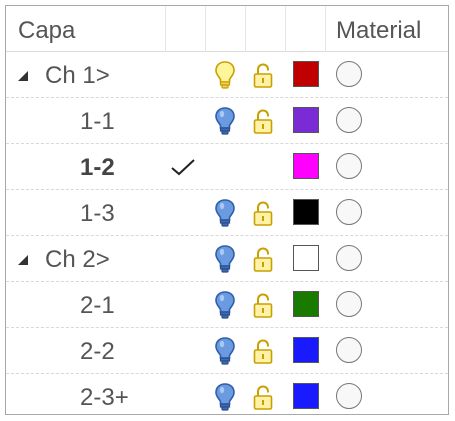  What do you see at coordinates (97, 168) in the screenshot?
I see `layer-name: 1-2` at bounding box center [97, 168].